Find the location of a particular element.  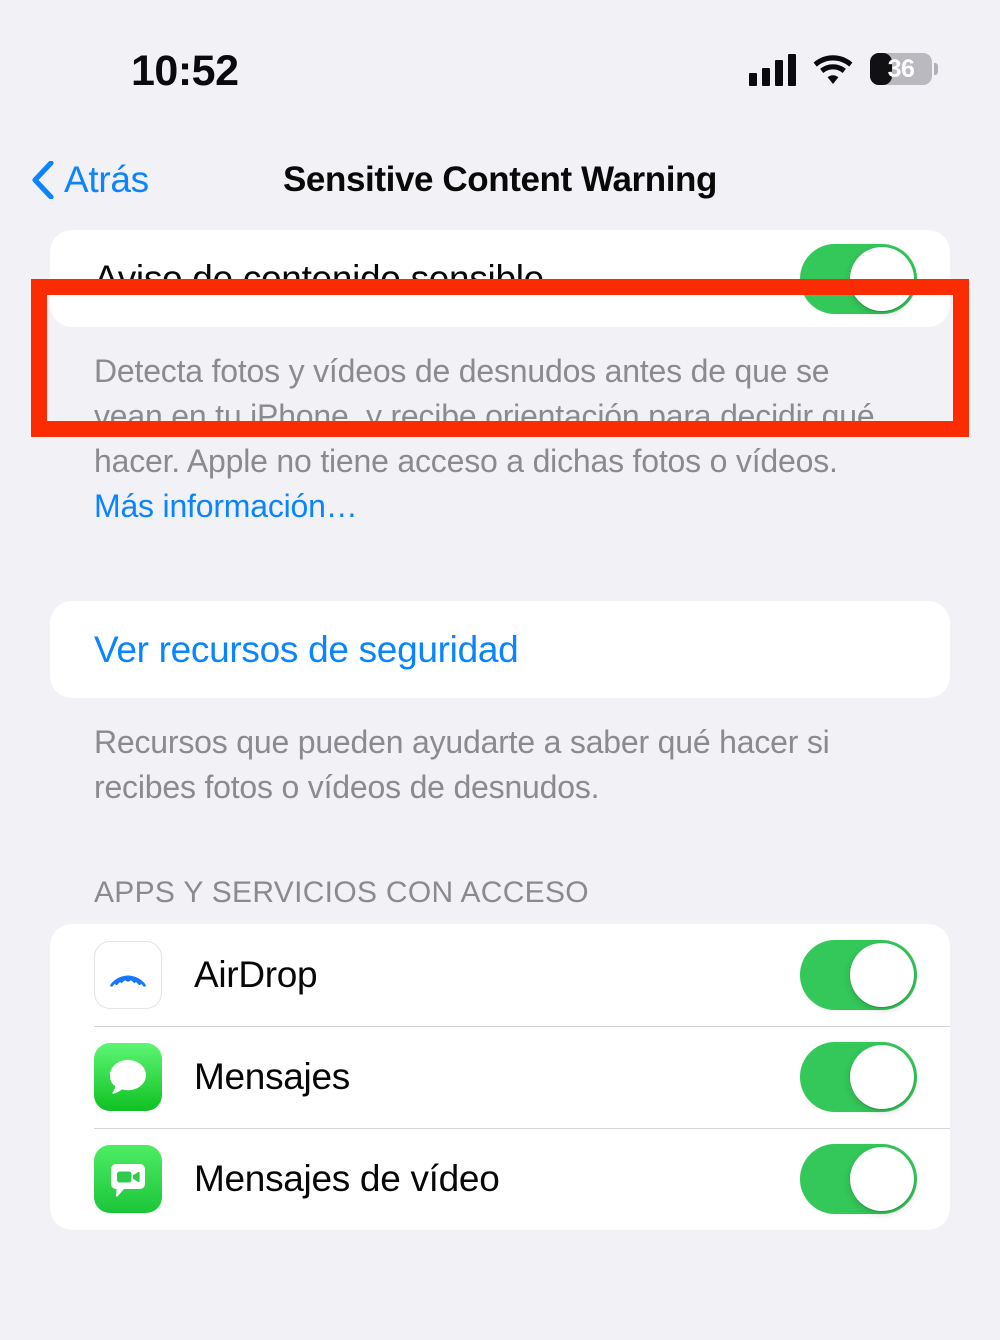

status-bar-indicators: 36 is located at coordinates (843, 69).